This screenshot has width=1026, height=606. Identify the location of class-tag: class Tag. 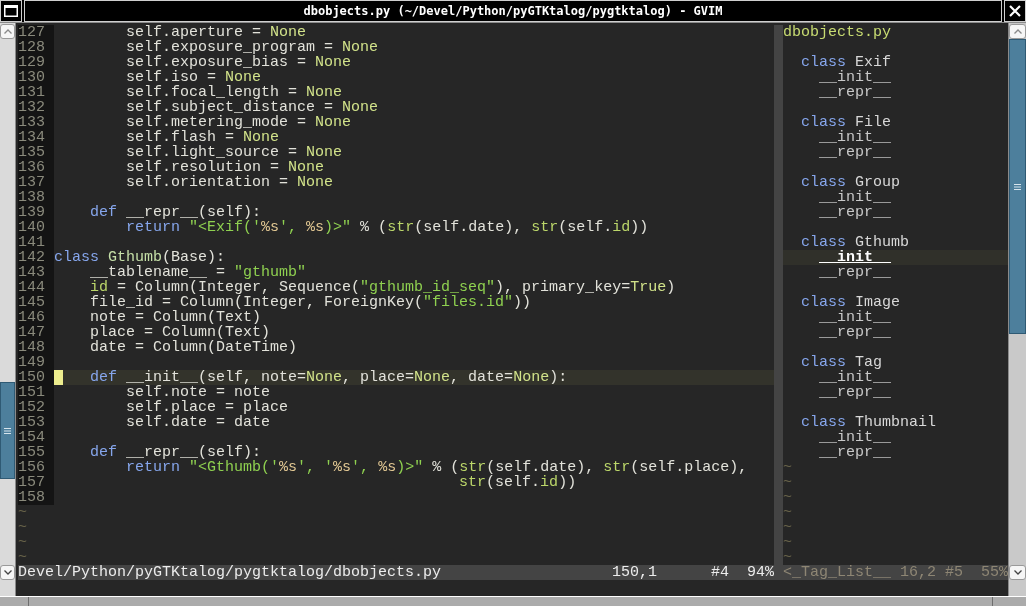
(842, 362).